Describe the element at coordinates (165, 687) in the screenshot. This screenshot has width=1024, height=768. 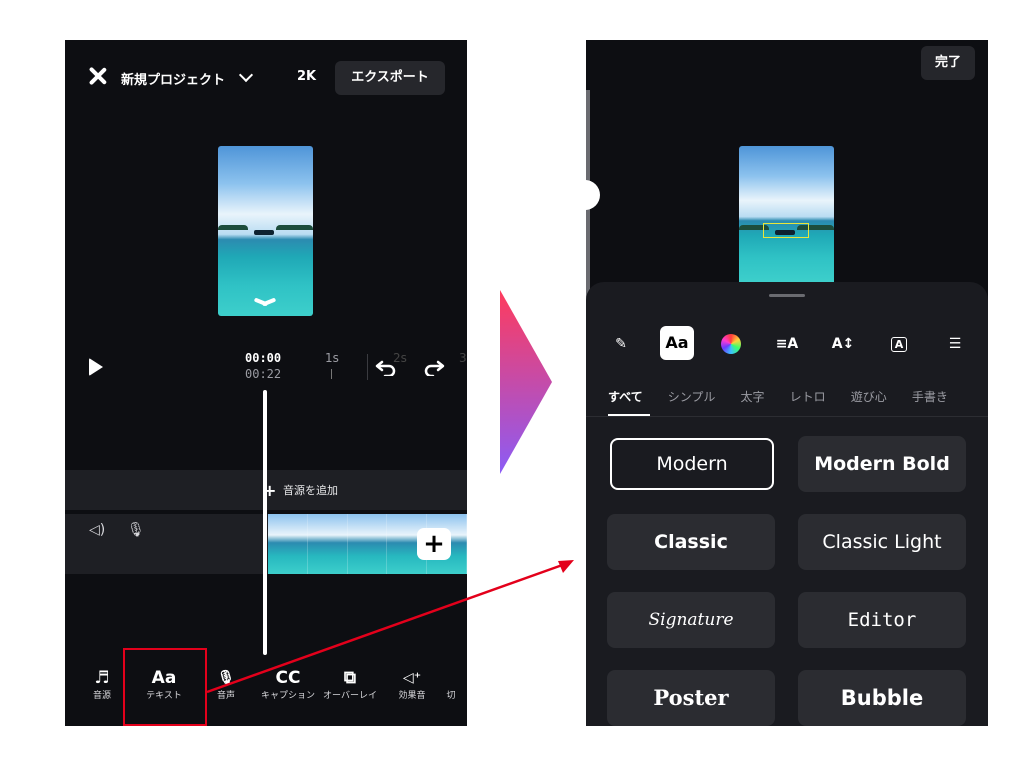
I see `highlight-box` at that location.